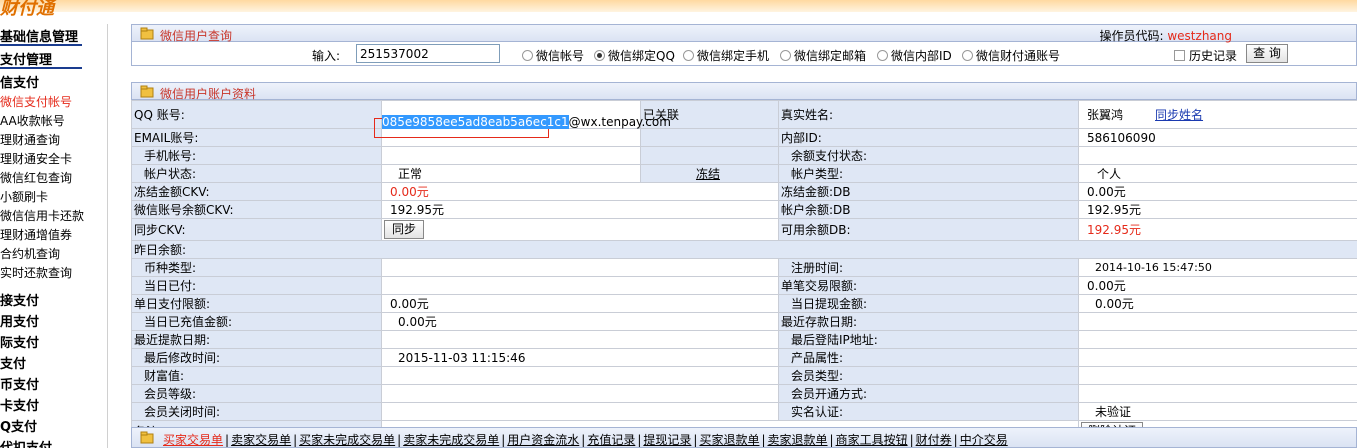  Describe the element at coordinates (256, 137) in the screenshot. I see `email-label: EMAIL账号:` at that location.